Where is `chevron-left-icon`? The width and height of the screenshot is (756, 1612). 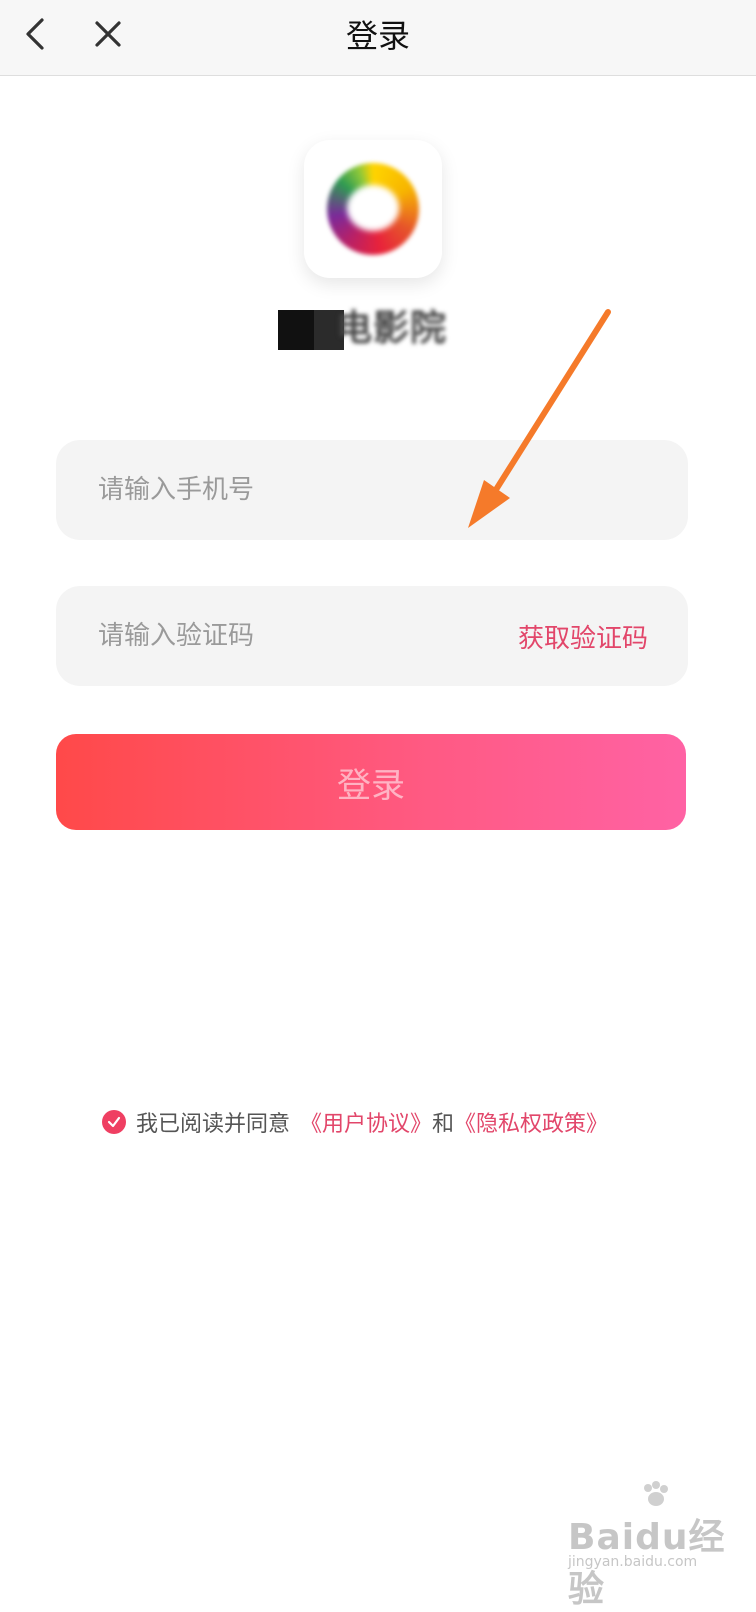 chevron-left-icon is located at coordinates (35, 34).